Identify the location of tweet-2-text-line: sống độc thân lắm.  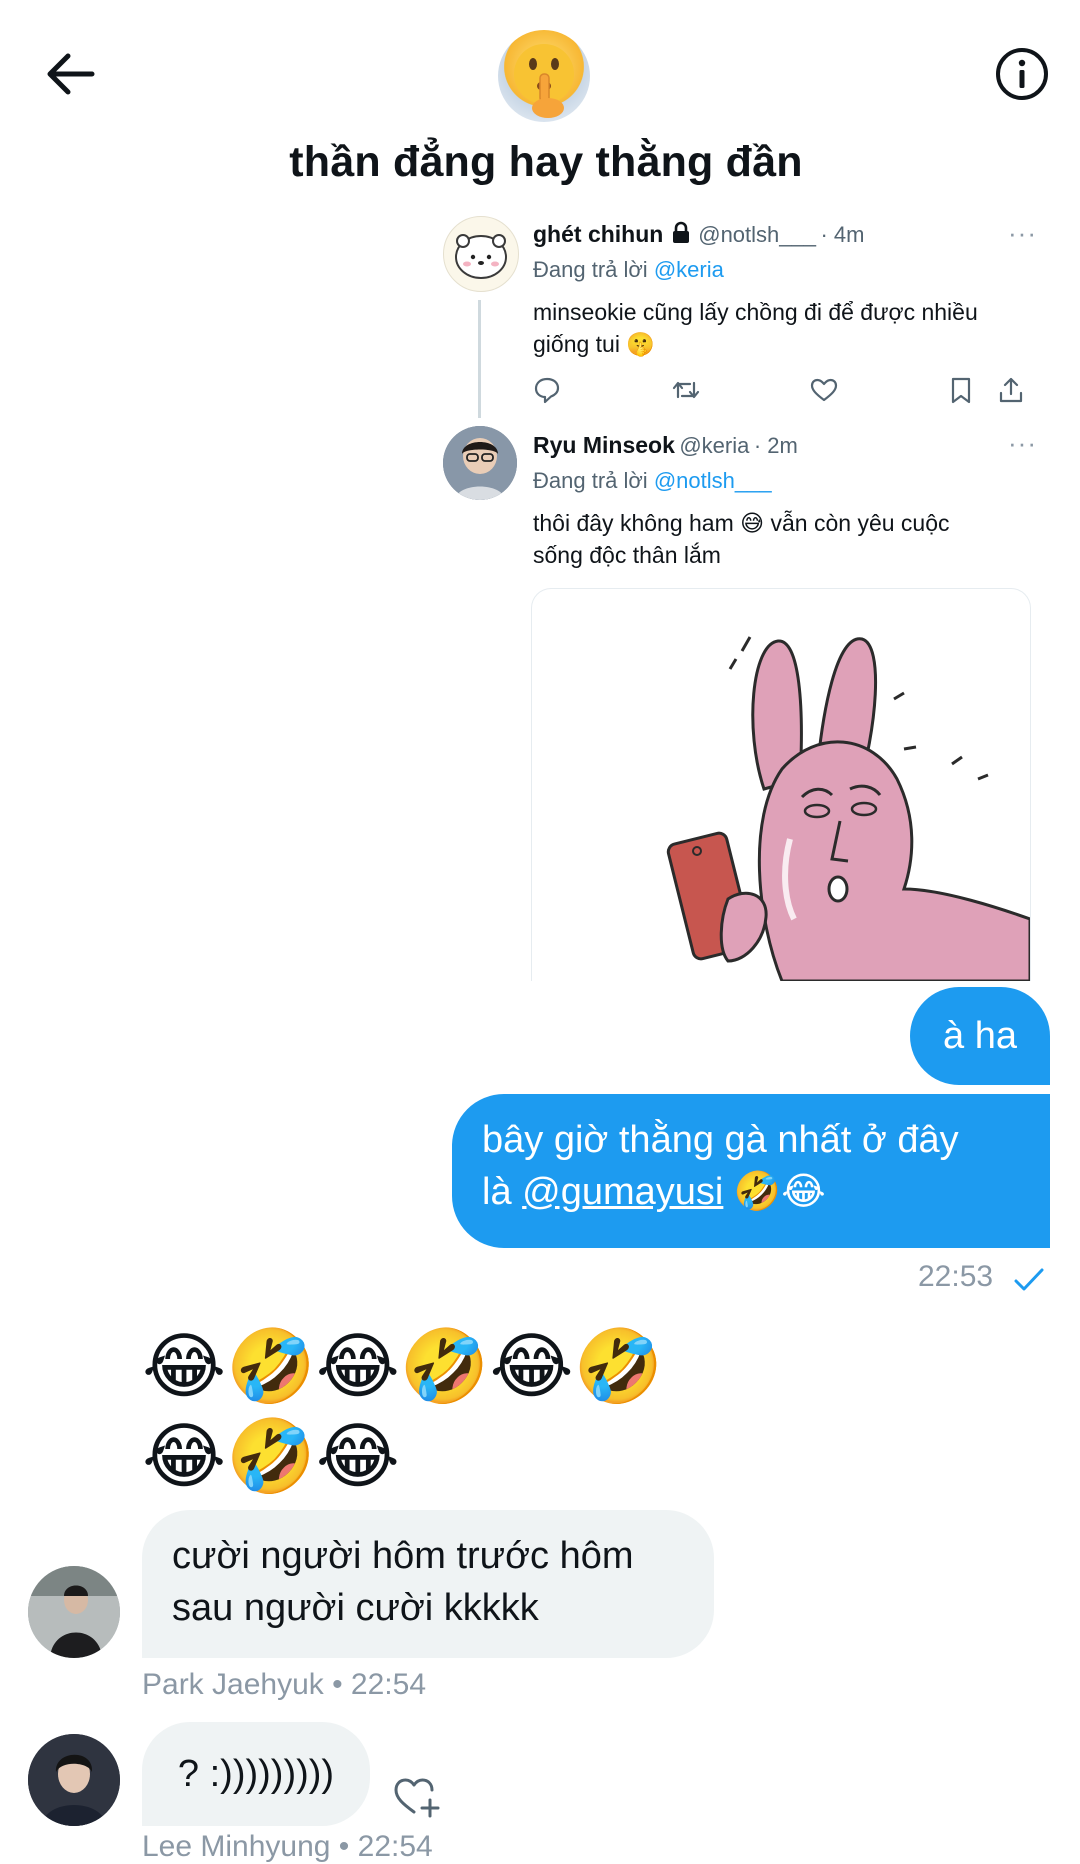
(627, 555).